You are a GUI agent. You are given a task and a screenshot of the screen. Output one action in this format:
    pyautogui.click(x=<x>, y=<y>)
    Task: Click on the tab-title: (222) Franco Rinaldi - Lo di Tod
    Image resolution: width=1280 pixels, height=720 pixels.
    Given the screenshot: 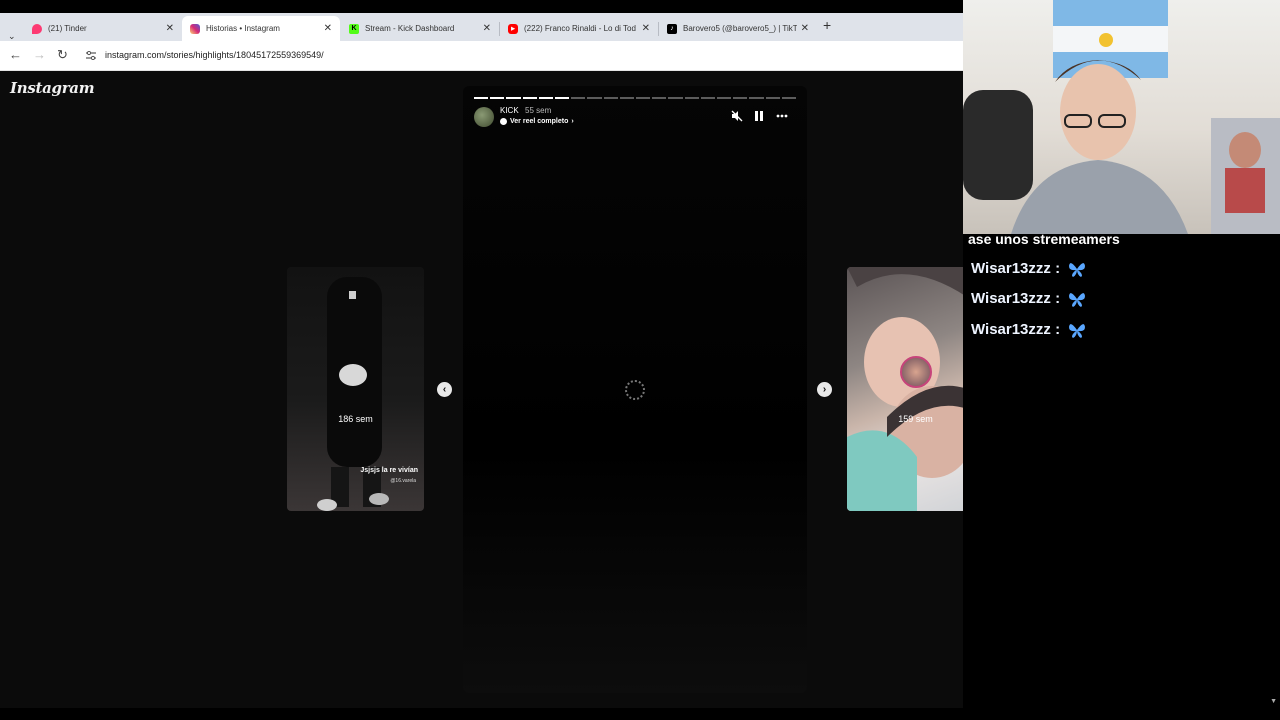 What is the action you would take?
    pyautogui.click(x=580, y=28)
    